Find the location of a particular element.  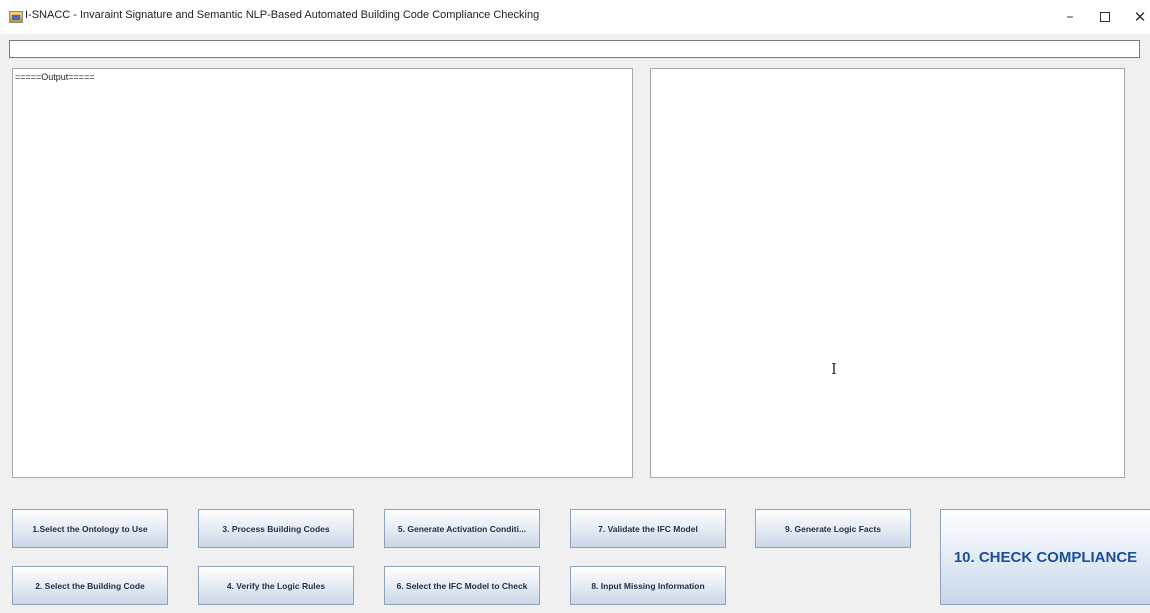

generate-logic-facts-button: 9. Generate Logic Facts is located at coordinates (833, 528).